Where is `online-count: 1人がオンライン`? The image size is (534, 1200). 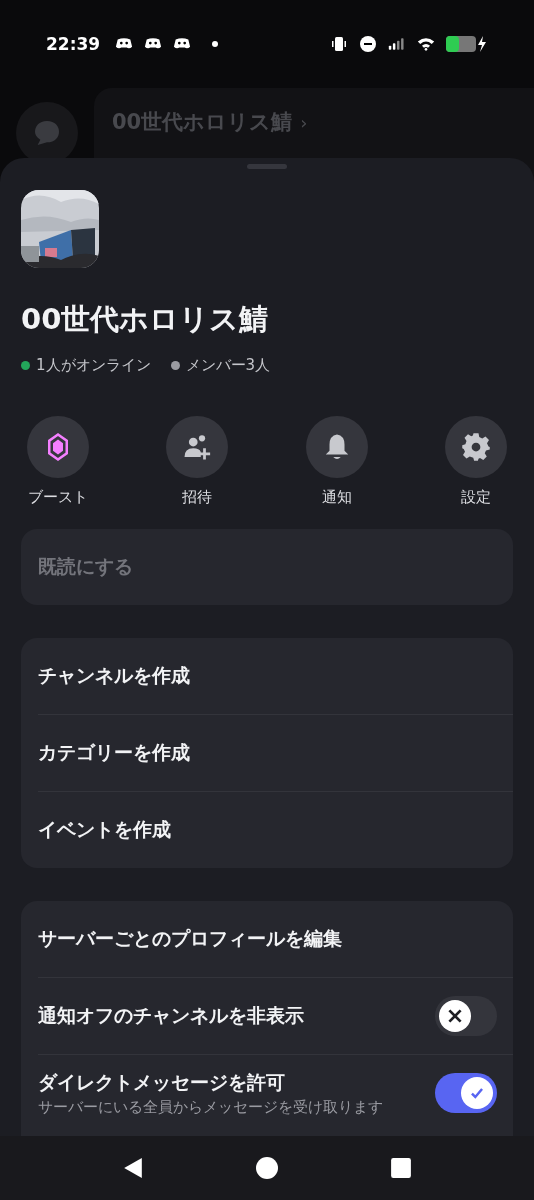
online-count: 1人がオンライン is located at coordinates (93, 365).